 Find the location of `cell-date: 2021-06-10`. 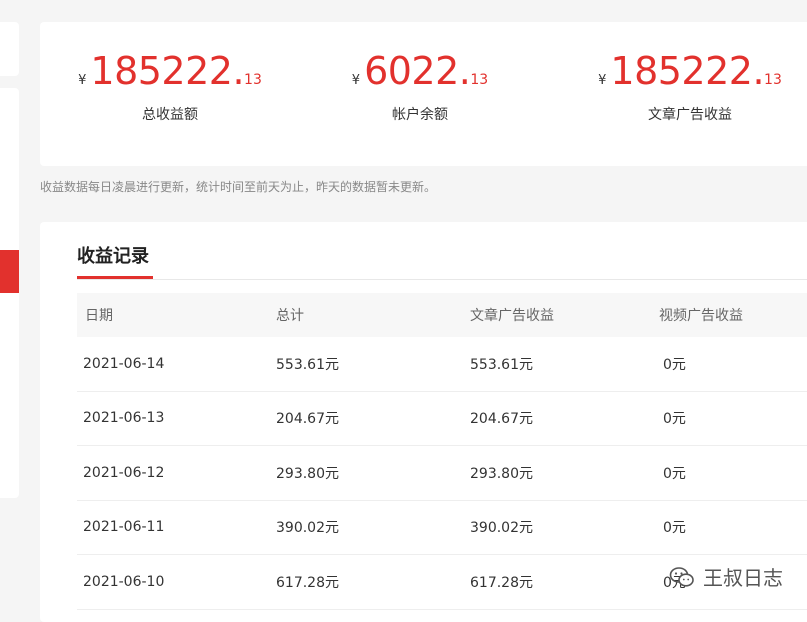

cell-date: 2021-06-10 is located at coordinates (124, 581).